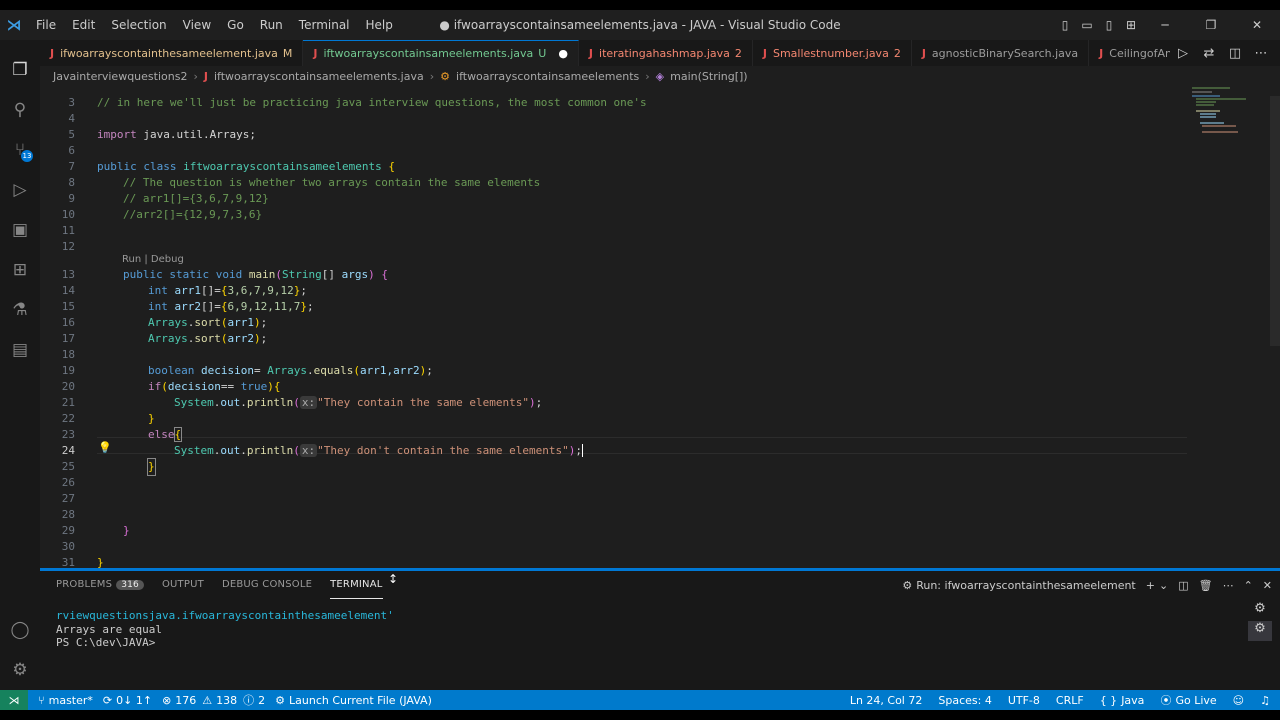 Image resolution: width=1280 pixels, height=720 pixels. Describe the element at coordinates (1209, 53) in the screenshot. I see `compare-changes-icon: ⇄` at that location.